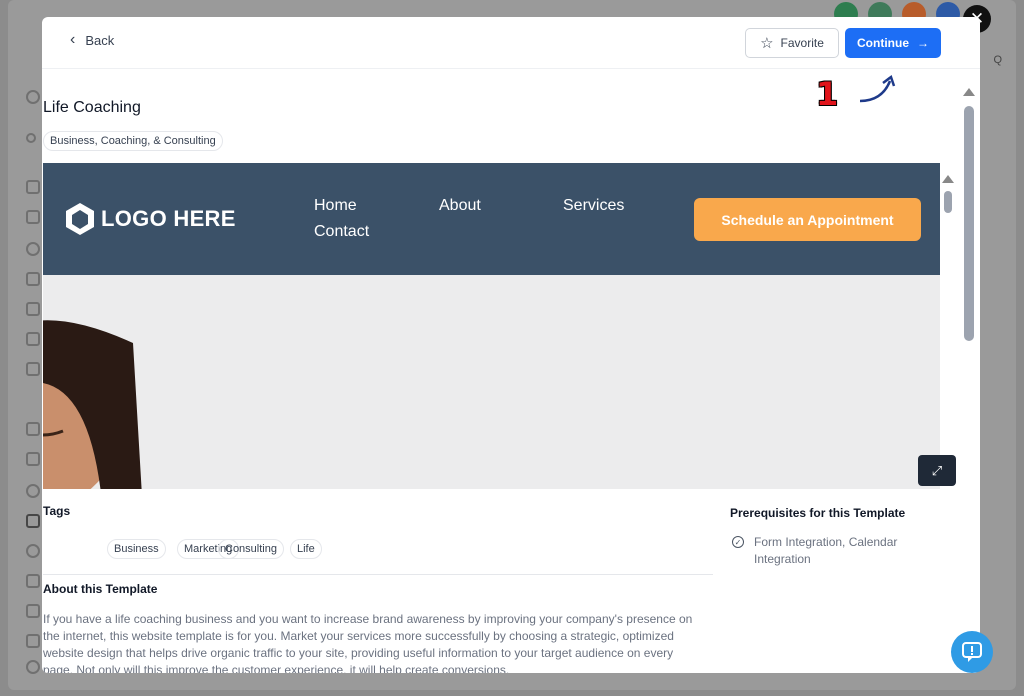 Image resolution: width=1024 pixels, height=696 pixels. What do you see at coordinates (802, 43) in the screenshot?
I see `favorite-label: Favorite` at bounding box center [802, 43].